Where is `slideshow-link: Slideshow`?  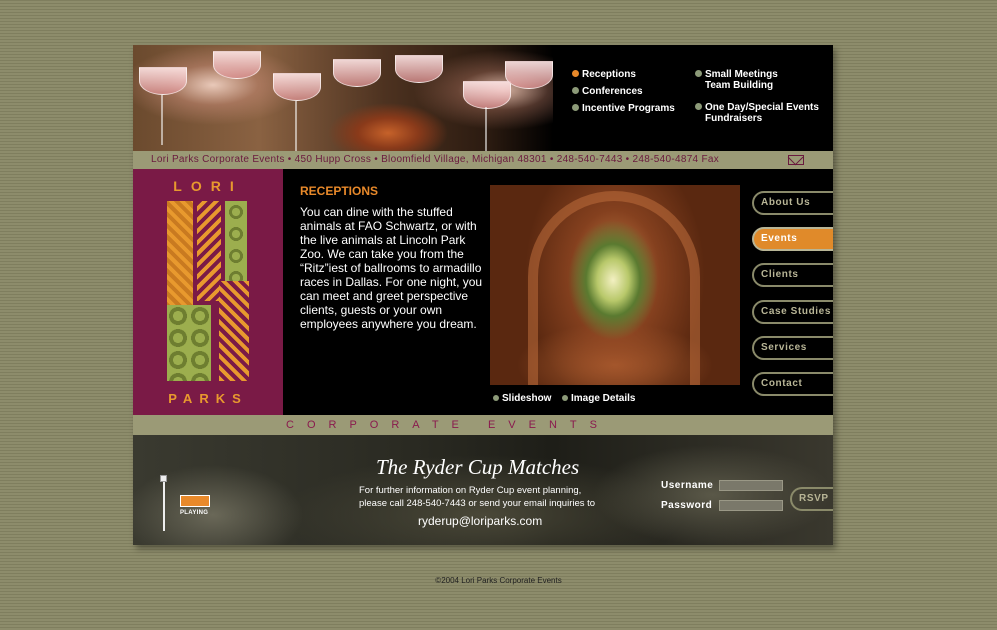 slideshow-link: Slideshow is located at coordinates (522, 398).